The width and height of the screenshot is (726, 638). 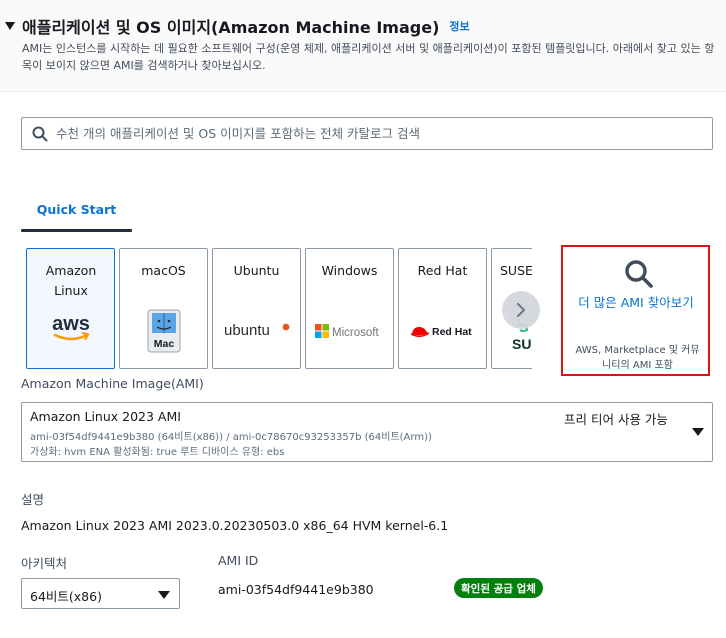 I want to click on mac-logo-text: Mac, so click(x=163, y=344).